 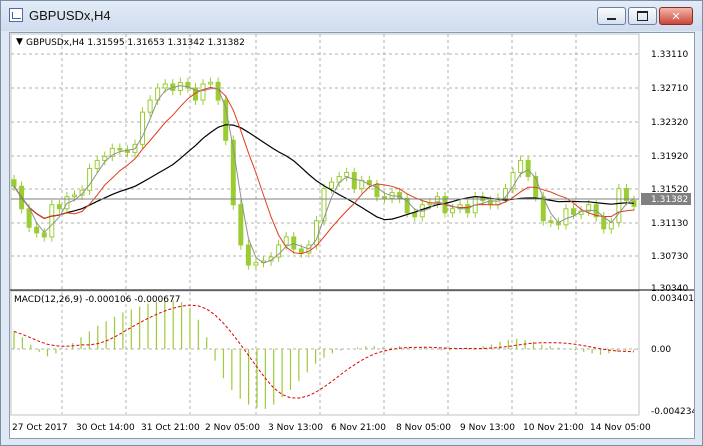 I want to click on price-label: 1.30340, so click(x=669, y=289).